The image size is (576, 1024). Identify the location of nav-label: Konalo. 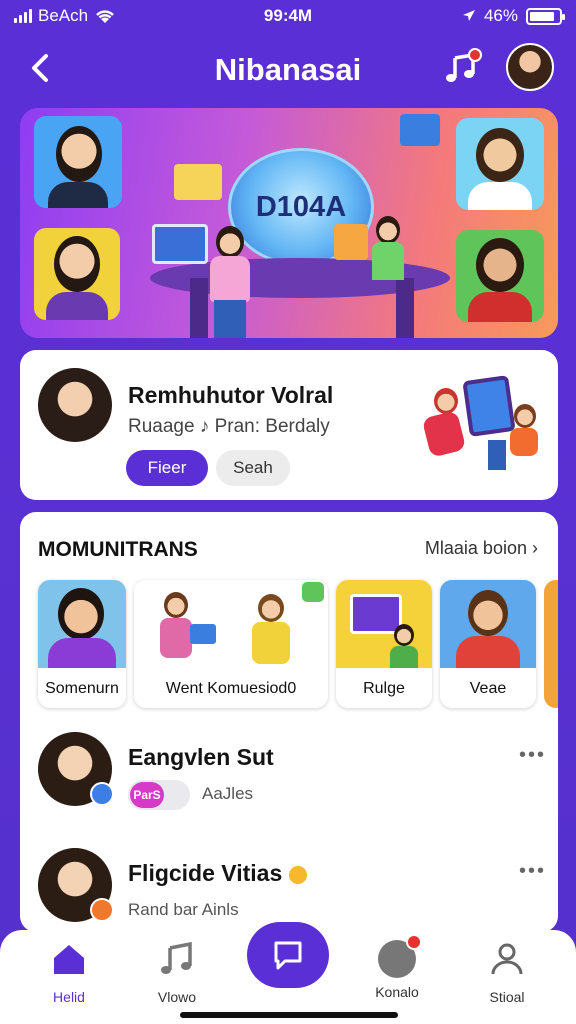
(397, 992).